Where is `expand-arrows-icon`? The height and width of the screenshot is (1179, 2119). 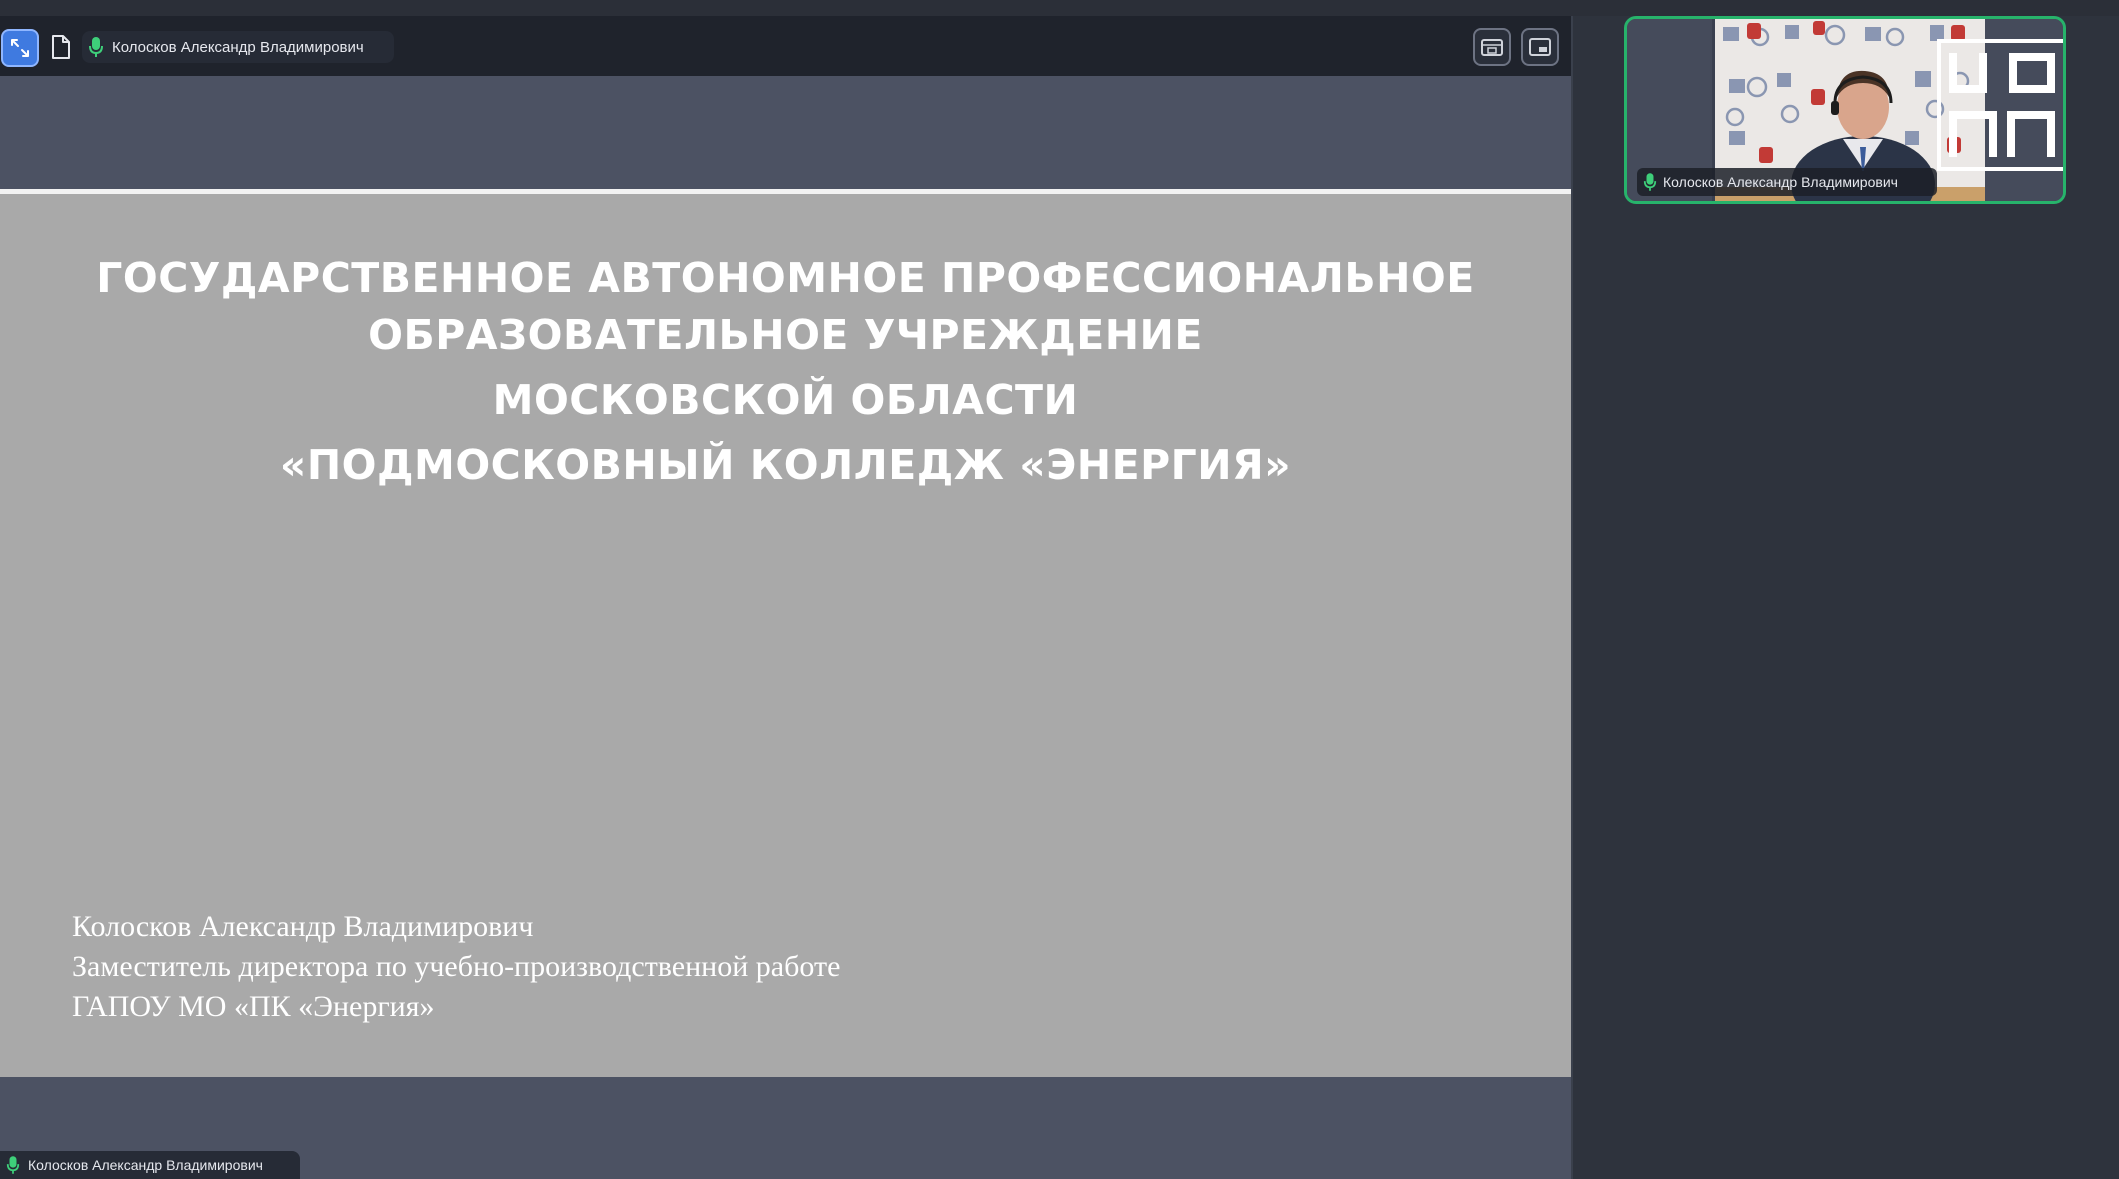 expand-arrows-icon is located at coordinates (20, 48).